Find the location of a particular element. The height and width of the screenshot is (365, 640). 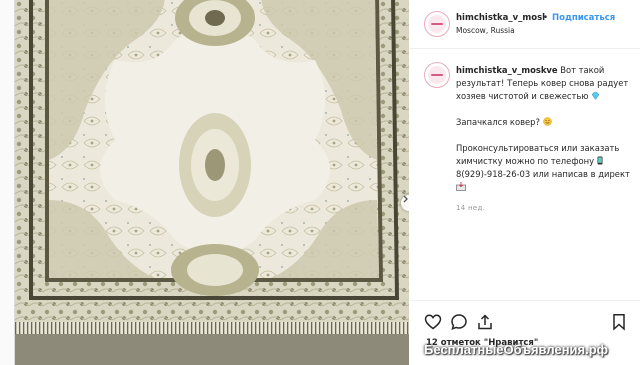

share-icon is located at coordinates (485, 322).